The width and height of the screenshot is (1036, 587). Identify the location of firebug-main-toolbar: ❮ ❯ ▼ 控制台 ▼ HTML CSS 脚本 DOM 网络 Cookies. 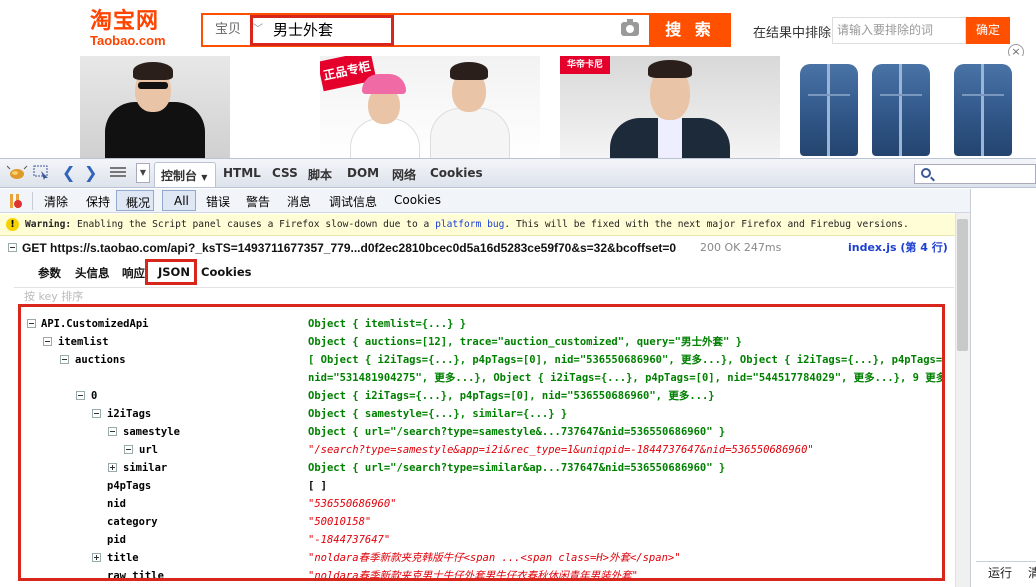
(518, 173).